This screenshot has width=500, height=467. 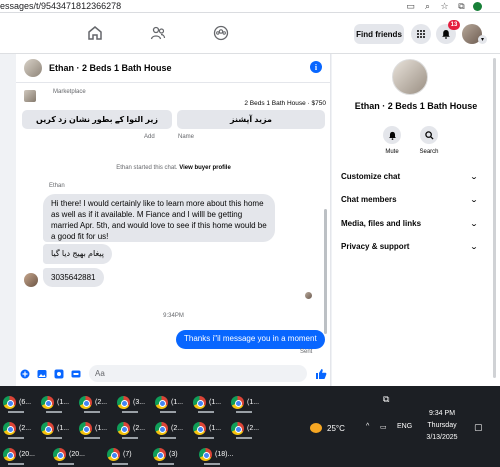 What do you see at coordinates (367, 426) in the screenshot?
I see `chevron-up-icon: ^` at bounding box center [367, 426].